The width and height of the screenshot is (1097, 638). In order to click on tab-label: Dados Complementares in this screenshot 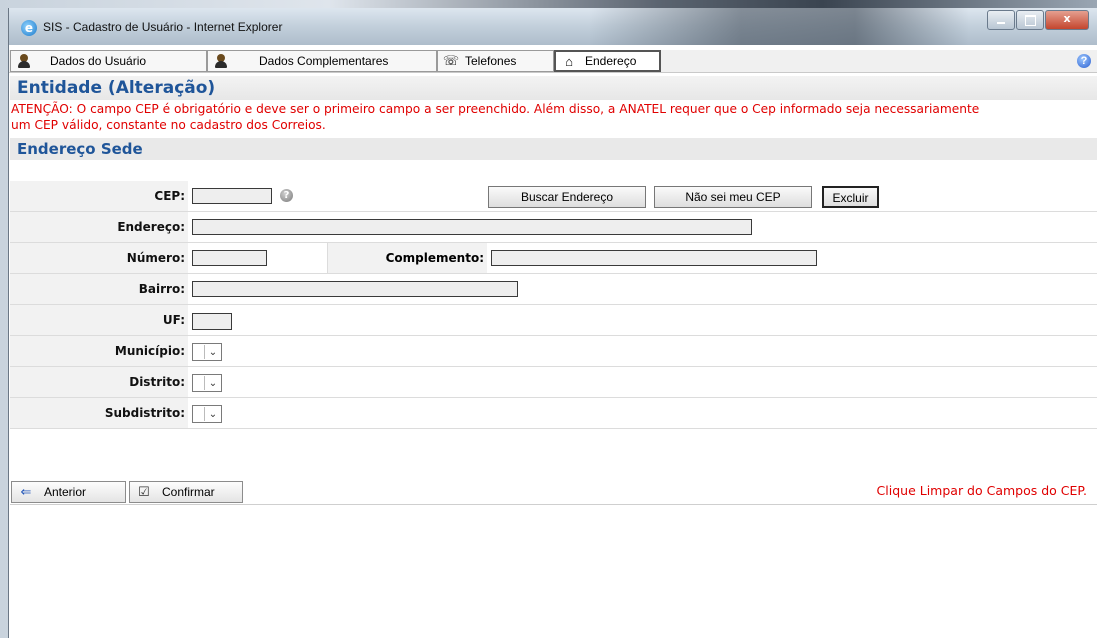, I will do `click(324, 61)`.